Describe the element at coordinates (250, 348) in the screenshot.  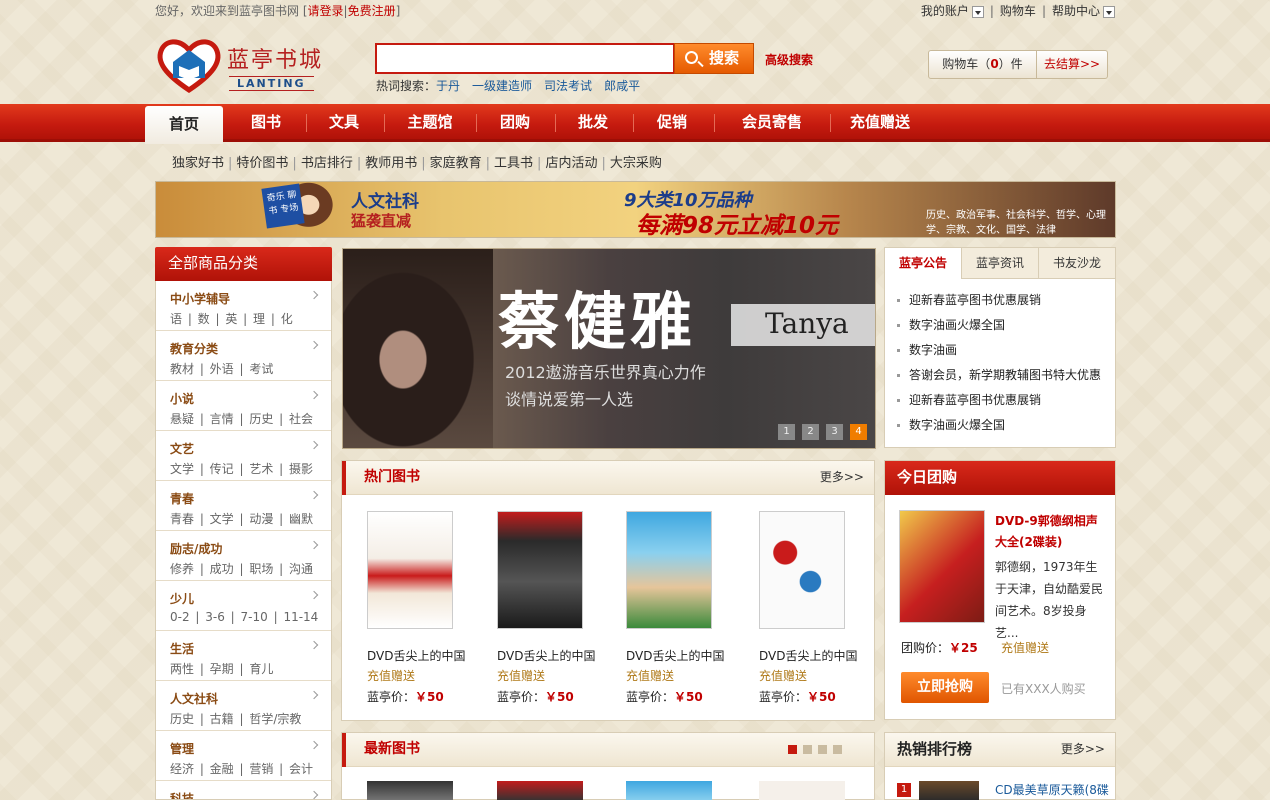
I see `category-title: 教育分类` at that location.